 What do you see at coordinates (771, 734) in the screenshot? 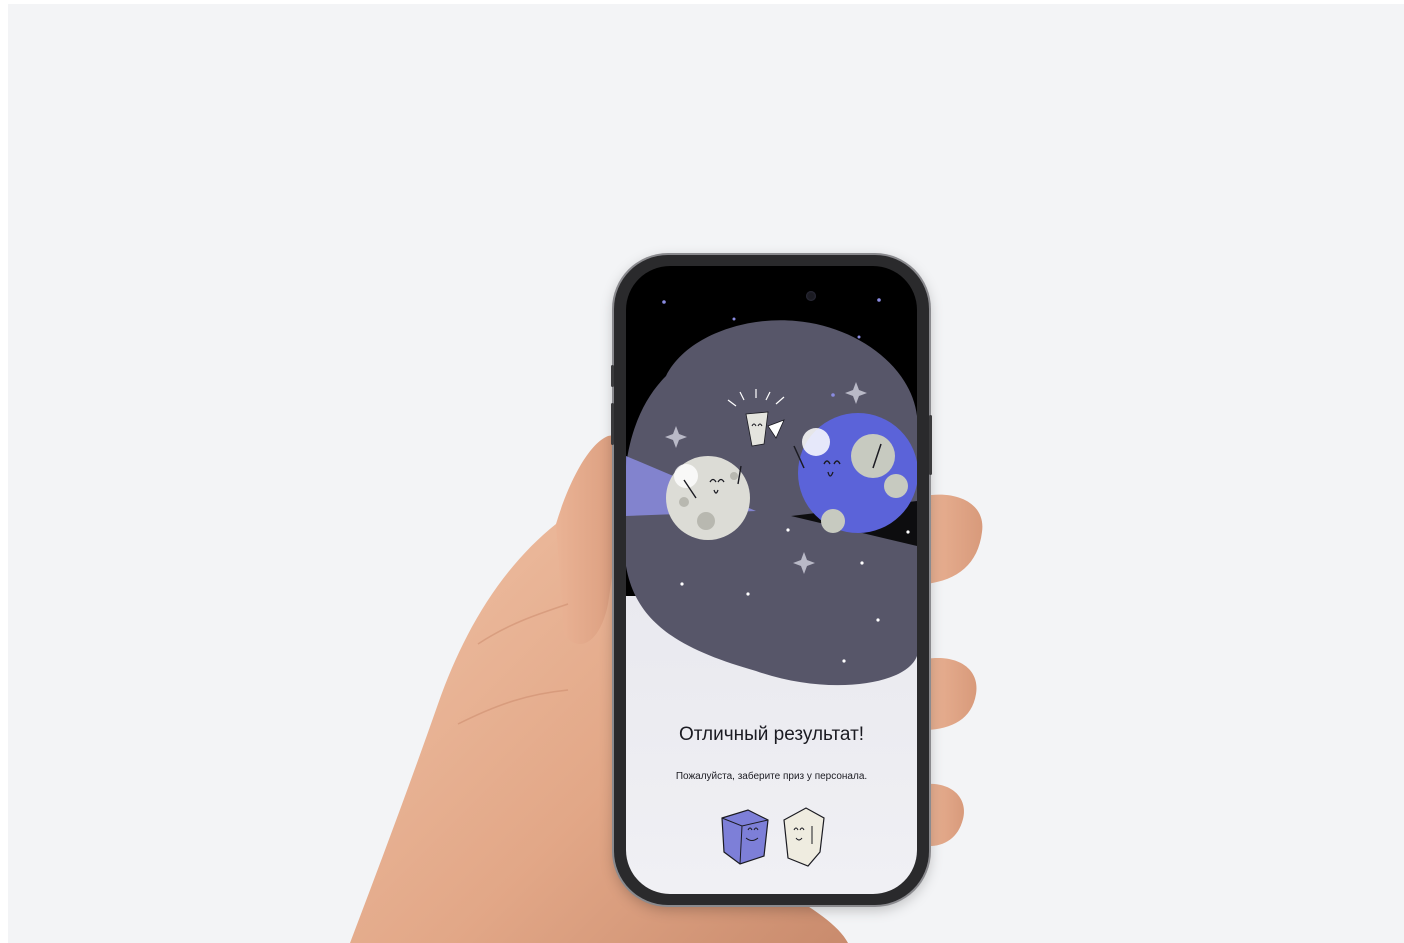
I see `result-headline: Отличный результат!` at bounding box center [771, 734].